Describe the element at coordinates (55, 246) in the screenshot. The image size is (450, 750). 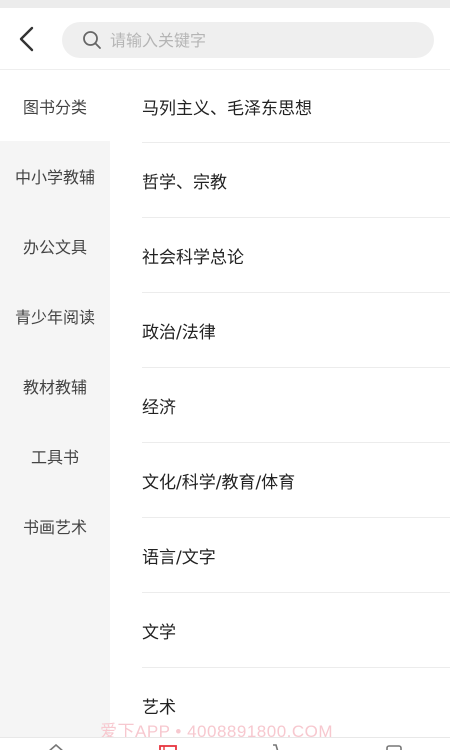
I see `sidebar-item-office-supplies: 办公文具` at that location.